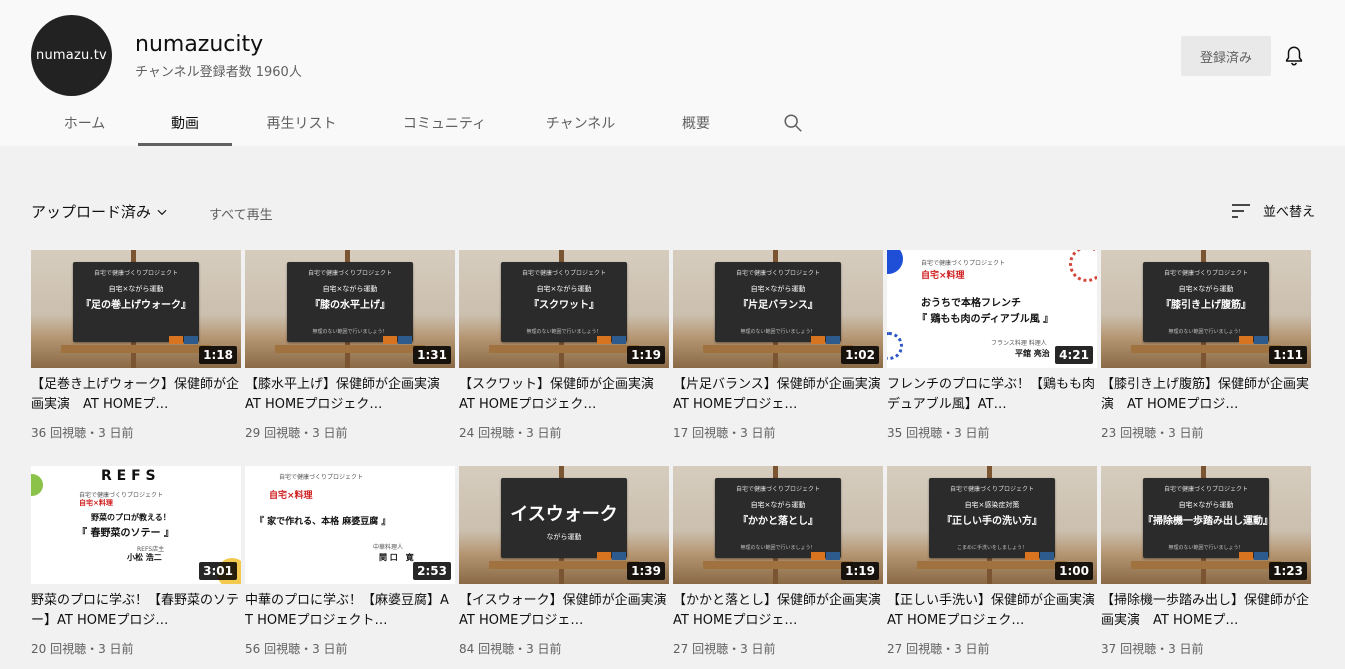 This screenshot has width=1345, height=669. What do you see at coordinates (1152, 649) in the screenshot?
I see `video-meta: 37 回視聴・3 日前` at bounding box center [1152, 649].